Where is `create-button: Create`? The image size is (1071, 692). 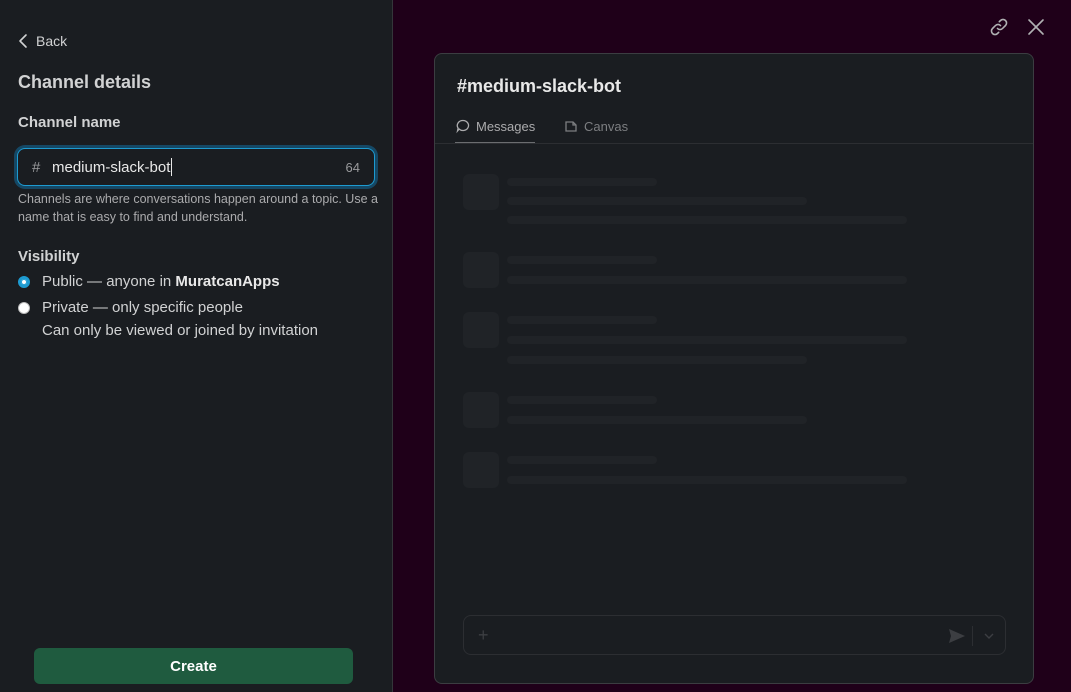 create-button: Create is located at coordinates (193, 666).